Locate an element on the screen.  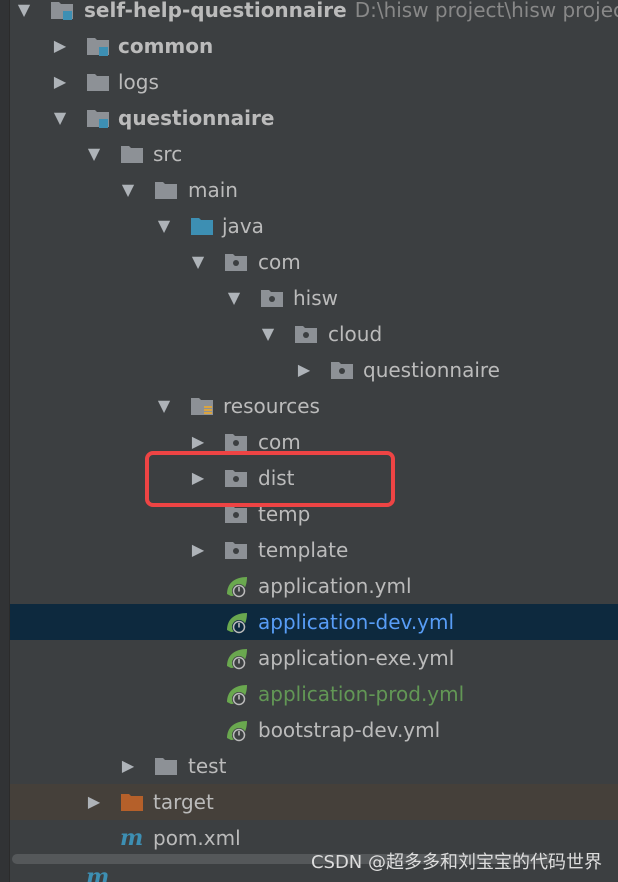
tree-row-questionnaire-module: ▼ questionnaire is located at coordinates (314, 118).